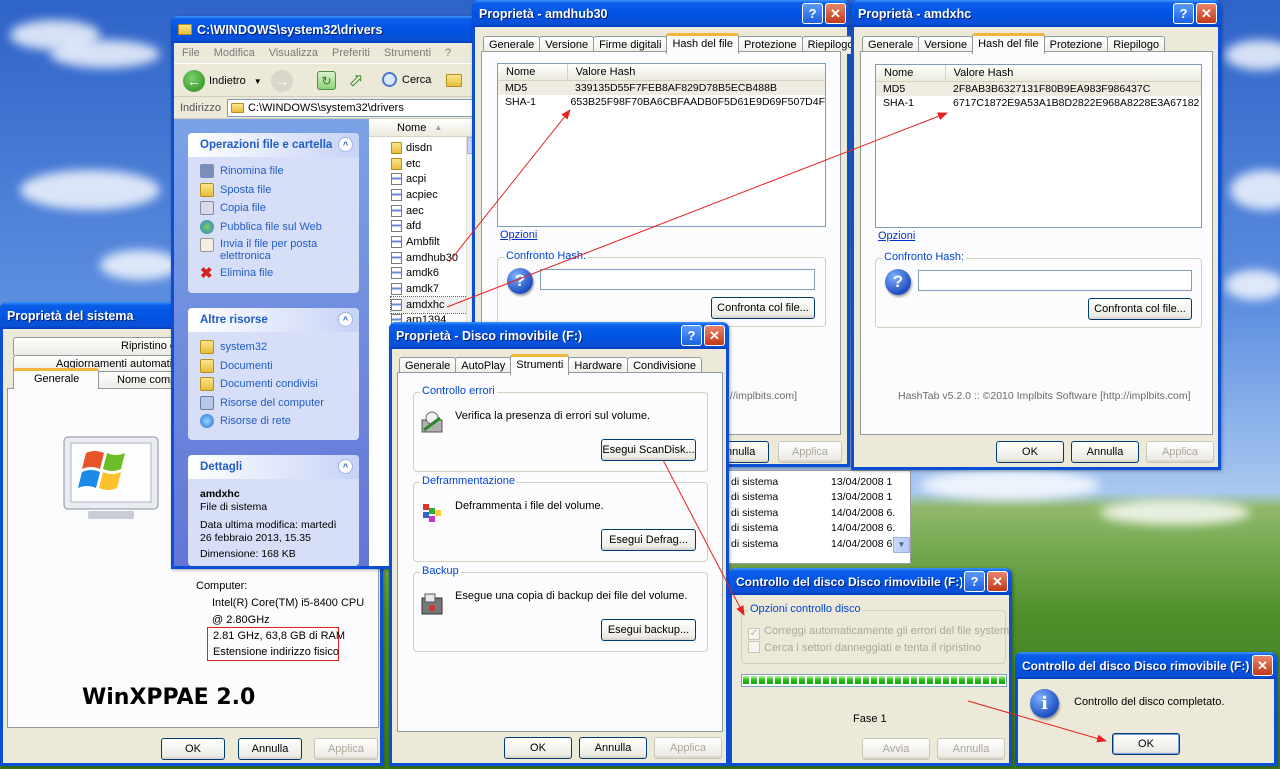  Describe the element at coordinates (448, 53) in the screenshot. I see `menu-help: ?` at that location.